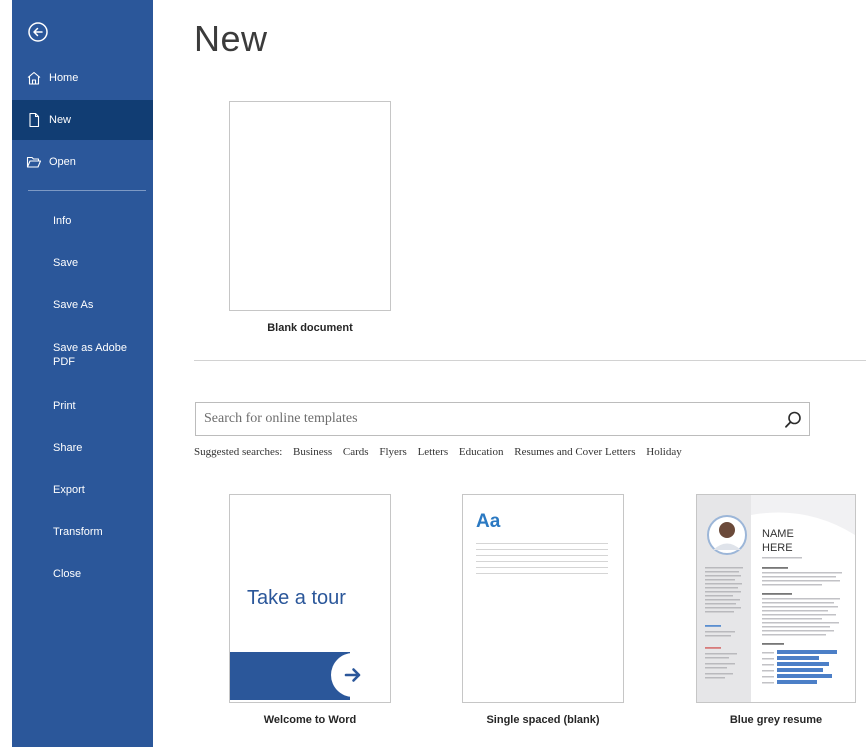 The width and height of the screenshot is (866, 747). I want to click on sidebar-item-print: Print, so click(101, 406).